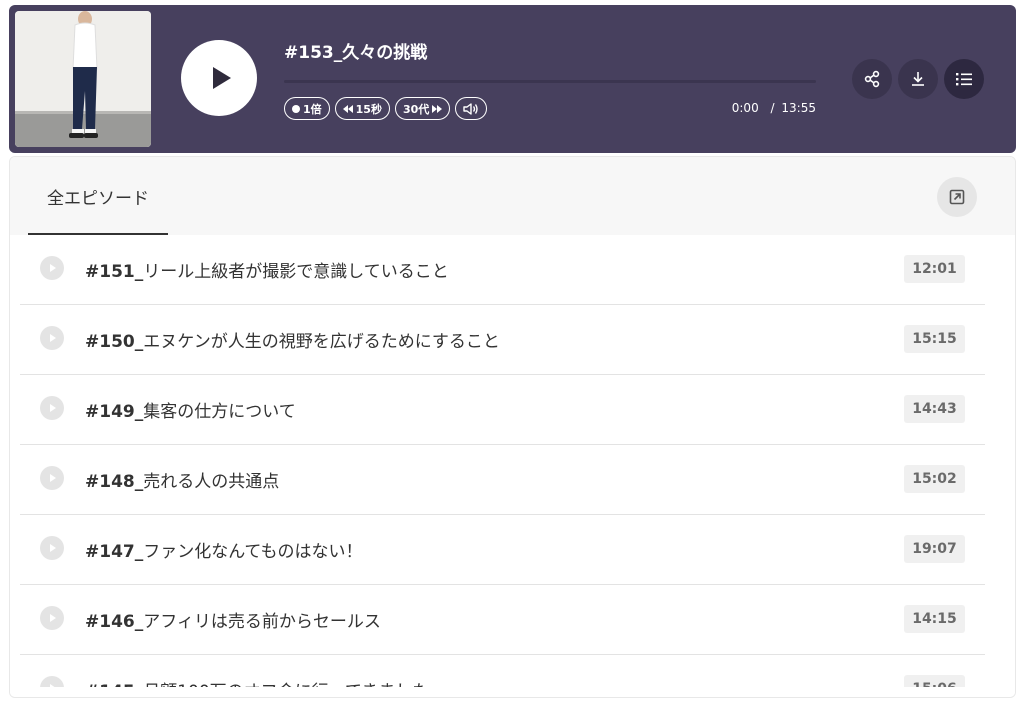 Image resolution: width=1024 pixels, height=702 pixels. I want to click on current-episode-title: #153_久々の挑戦, so click(356, 53).